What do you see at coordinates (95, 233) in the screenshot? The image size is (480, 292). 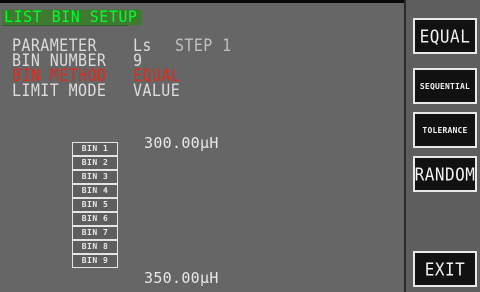 I see `bin-7: BIN 7` at bounding box center [95, 233].